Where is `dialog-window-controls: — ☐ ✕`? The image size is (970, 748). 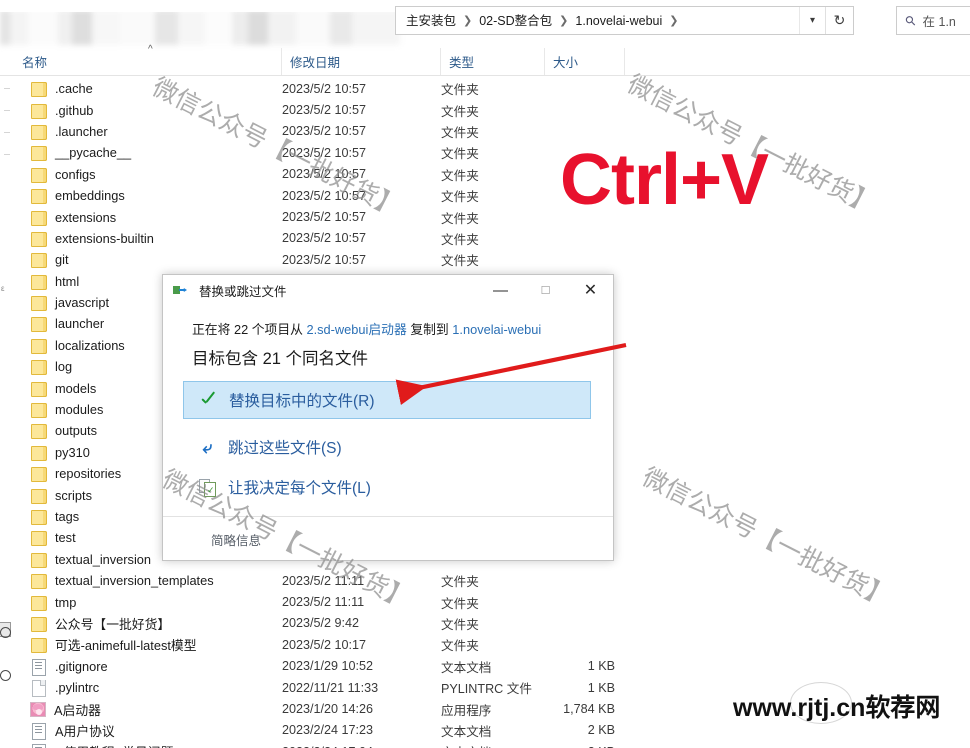 dialog-window-controls: — ☐ ✕ is located at coordinates (545, 290).